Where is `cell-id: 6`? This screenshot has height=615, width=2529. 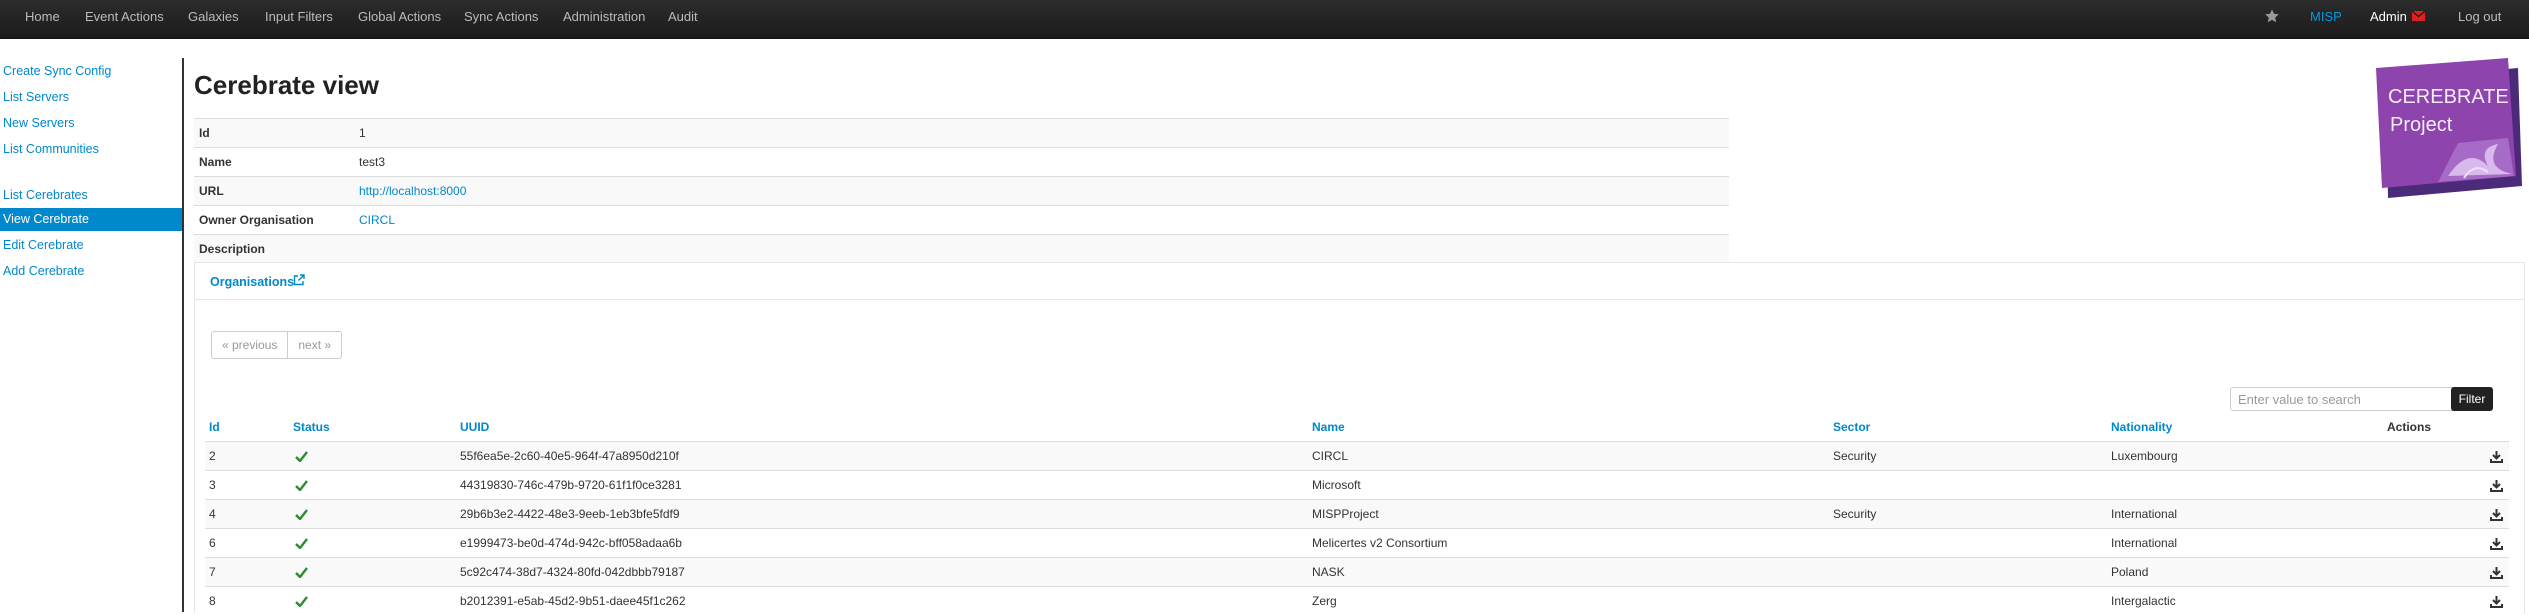 cell-id: 6 is located at coordinates (247, 543).